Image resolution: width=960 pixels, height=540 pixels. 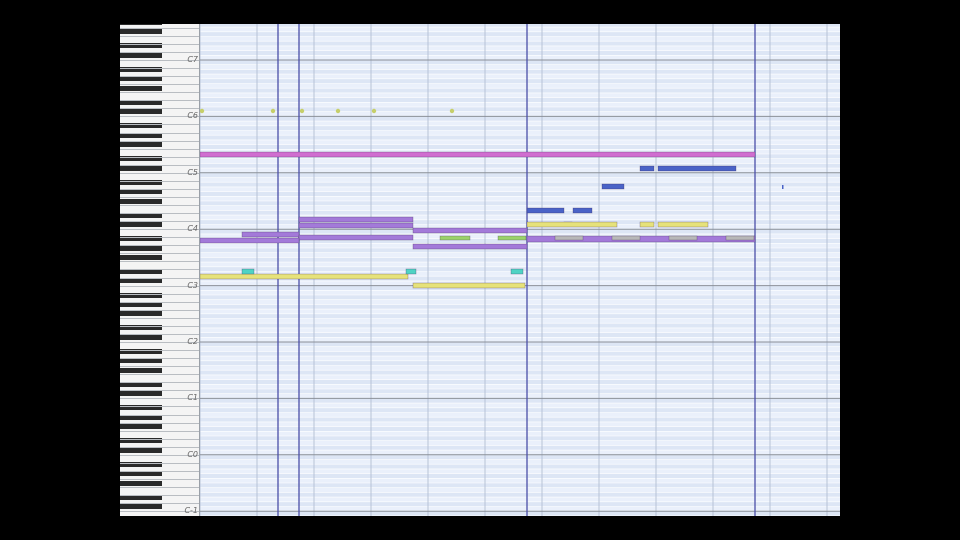 What do you see at coordinates (192, 172) in the screenshot?
I see `octave-label: C5` at bounding box center [192, 172].